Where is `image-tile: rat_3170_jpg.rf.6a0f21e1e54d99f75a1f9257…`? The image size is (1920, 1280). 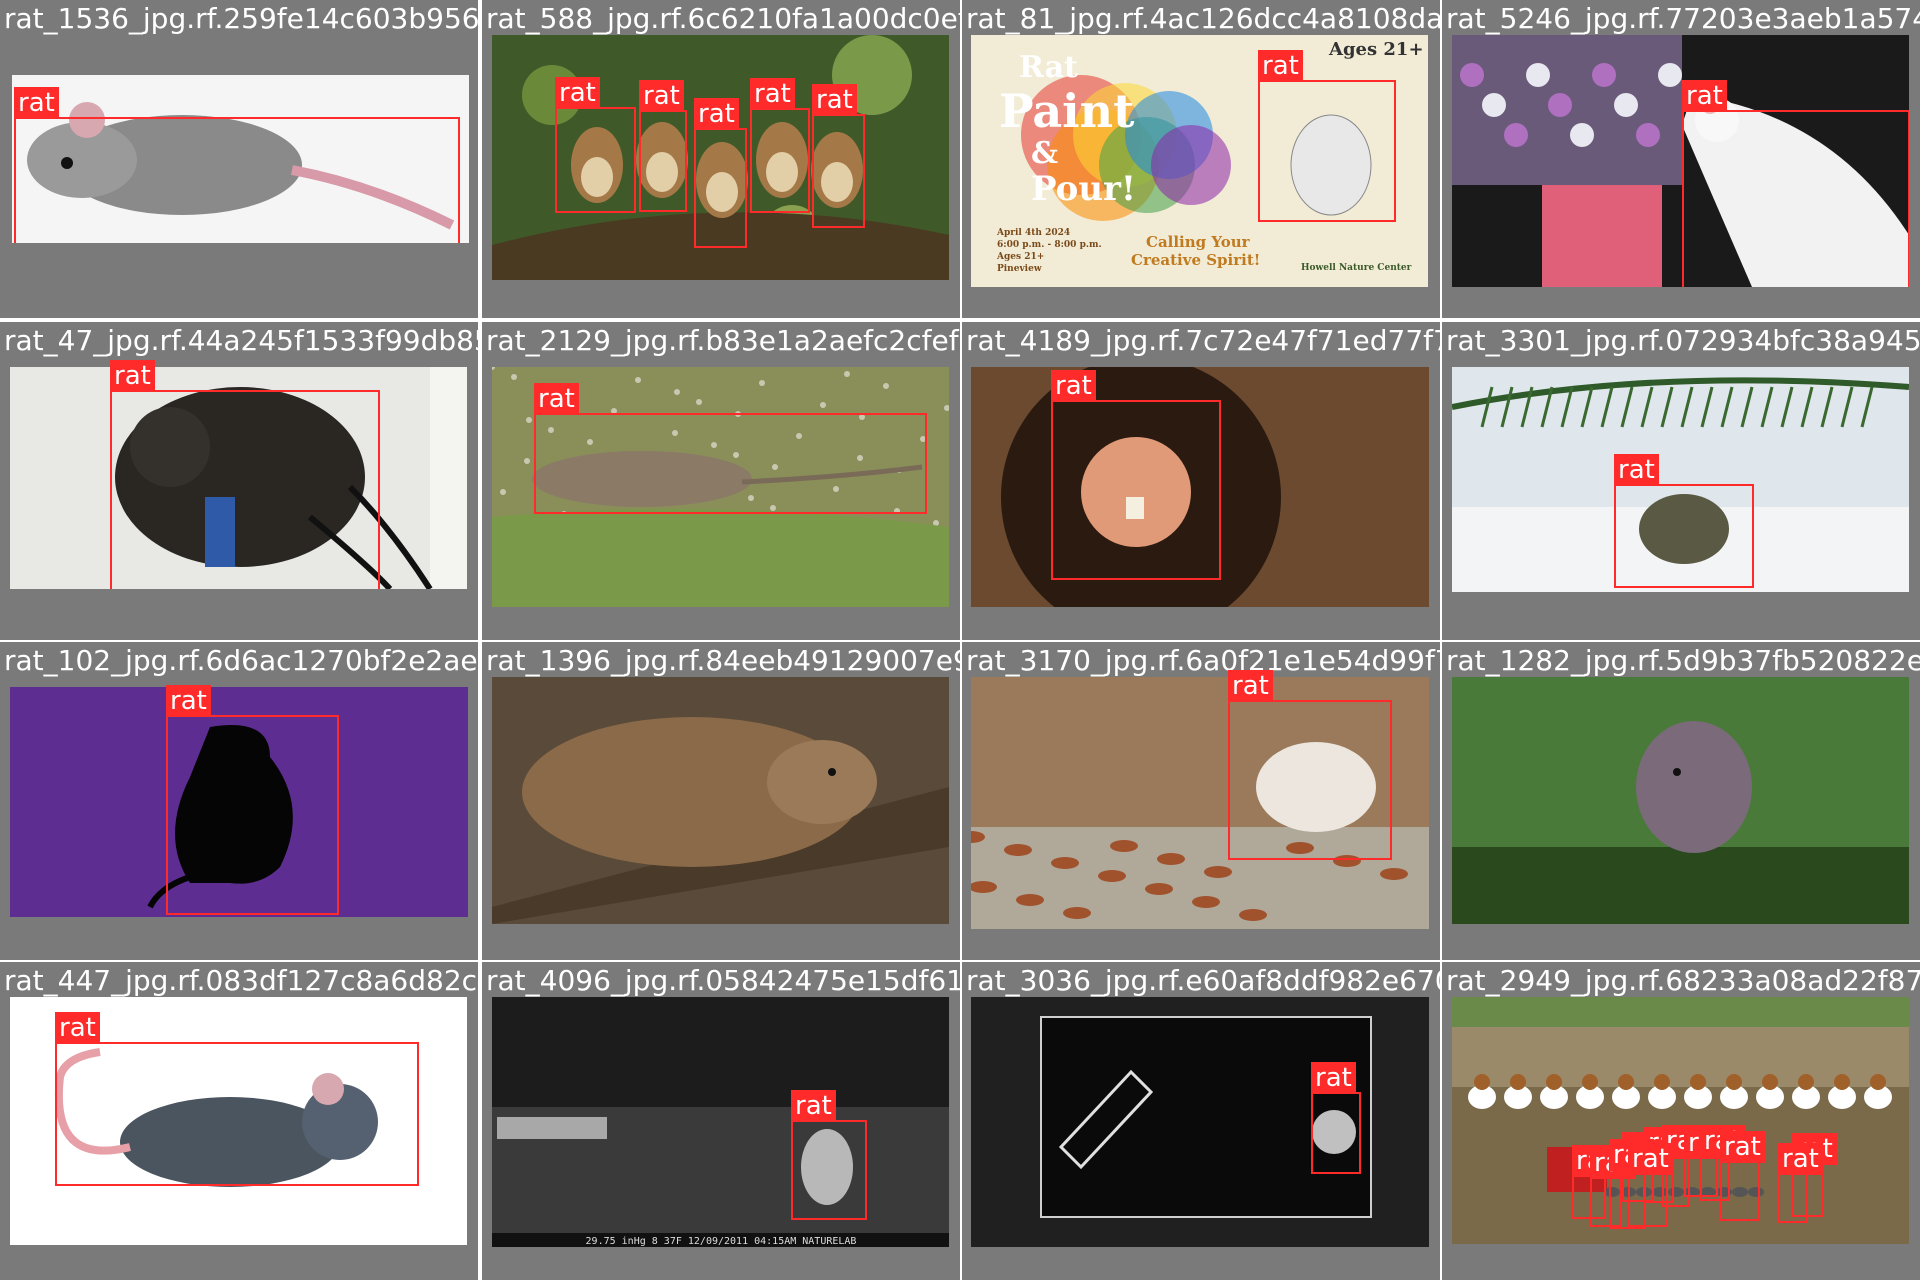 image-tile: rat_3170_jpg.rf.6a0f21e1e54d99f75a1f9257… is located at coordinates (1201, 801).